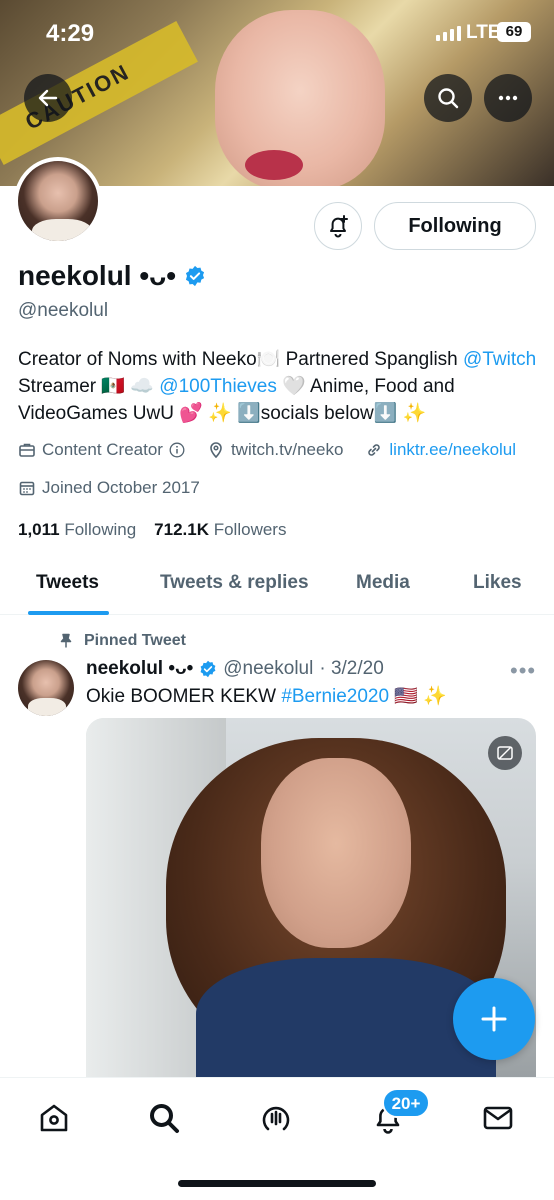  What do you see at coordinates (406, 1103) in the screenshot?
I see `notification-badge: 20+` at bounding box center [406, 1103].